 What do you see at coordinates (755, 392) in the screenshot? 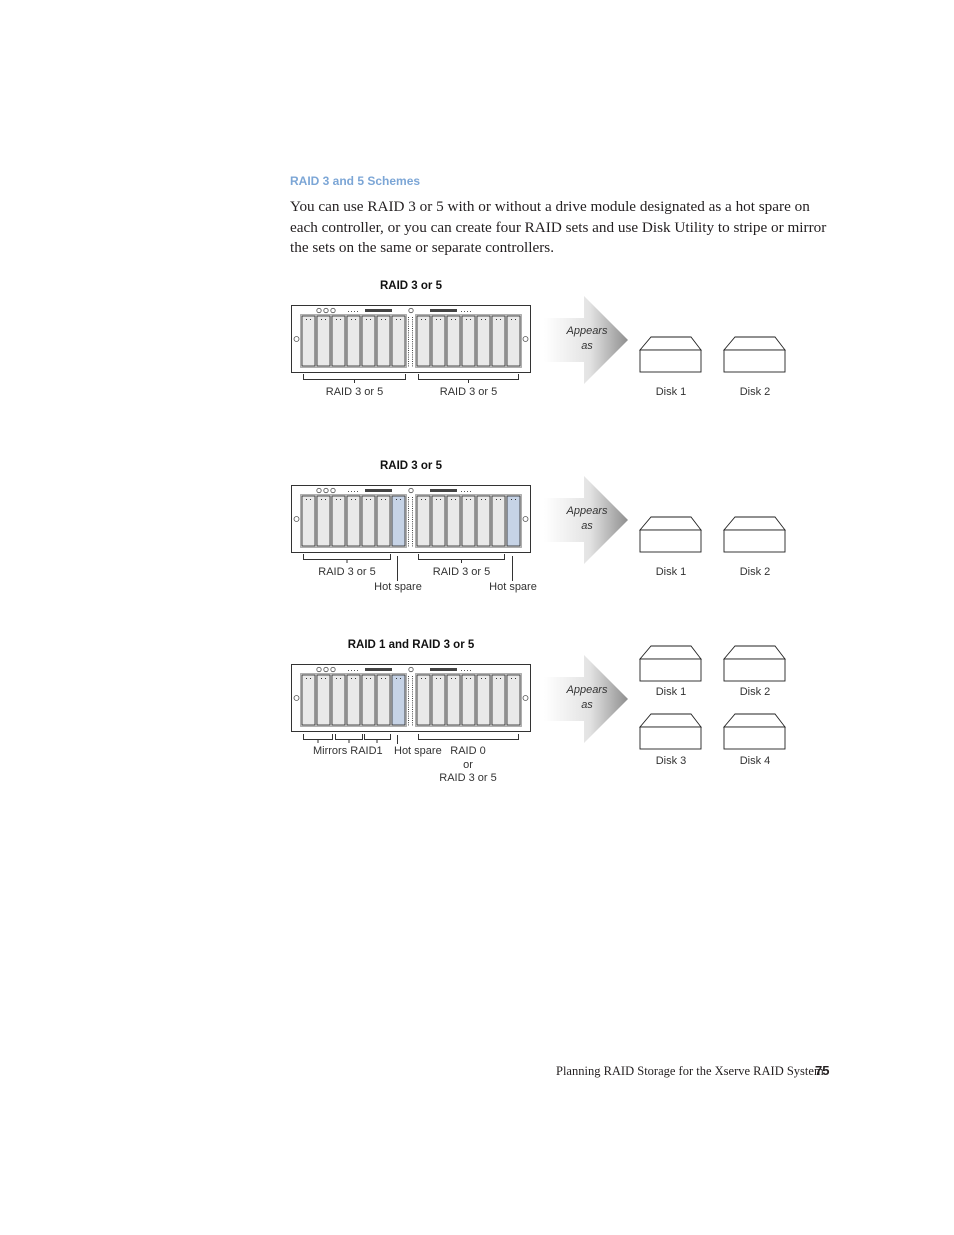
I see `figure-1-disk-2-label: Disk 2` at bounding box center [755, 392].